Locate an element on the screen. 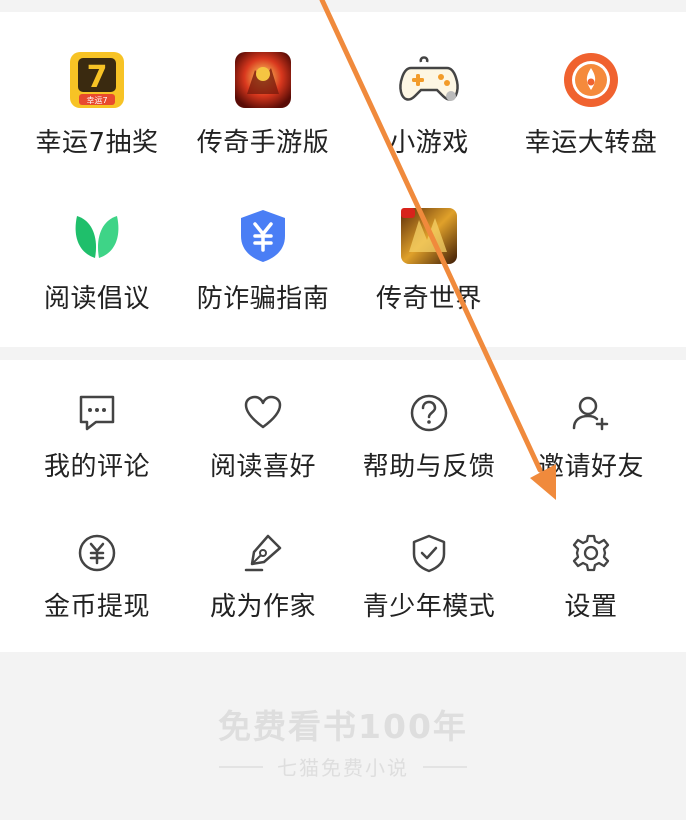  app-lucky-wheel: 幸运大转盘 is located at coordinates (591, 103).